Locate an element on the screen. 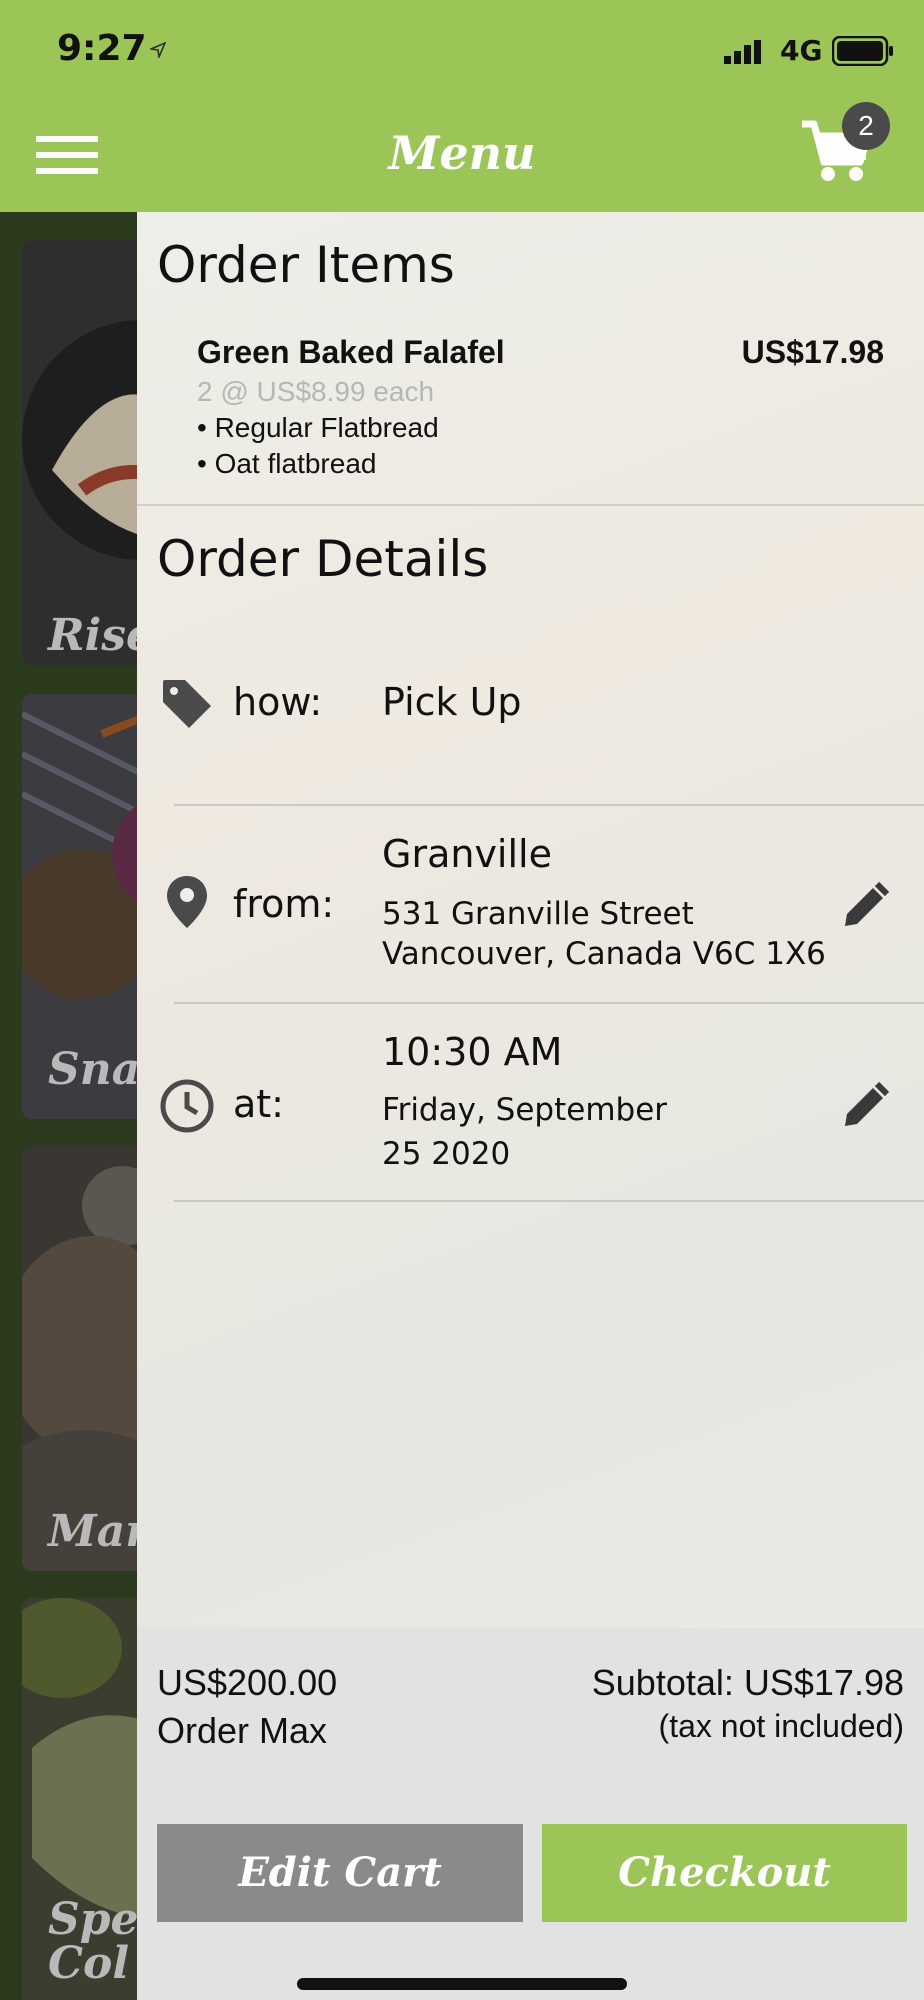 Image resolution: width=924 pixels, height=2000 pixels. menu-card-label: Mar is located at coordinates (94, 1531).